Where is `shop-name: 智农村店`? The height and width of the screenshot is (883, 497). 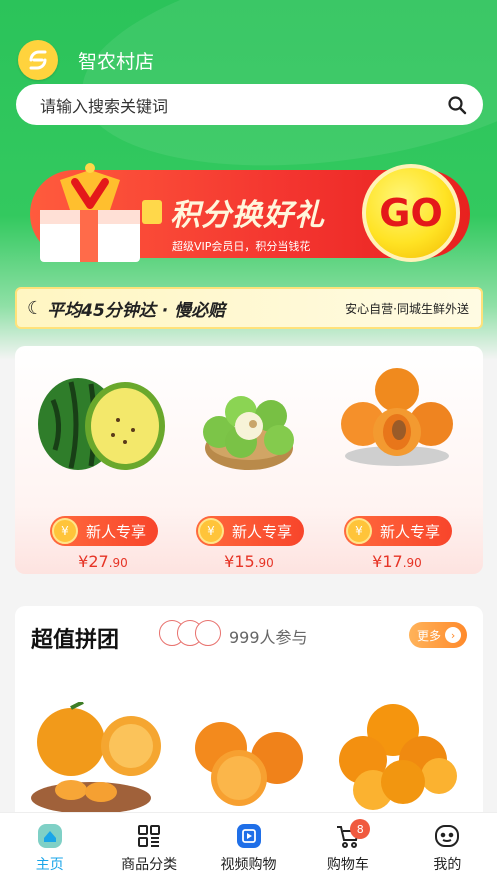
shop-name: 智农村店 is located at coordinates (116, 61).